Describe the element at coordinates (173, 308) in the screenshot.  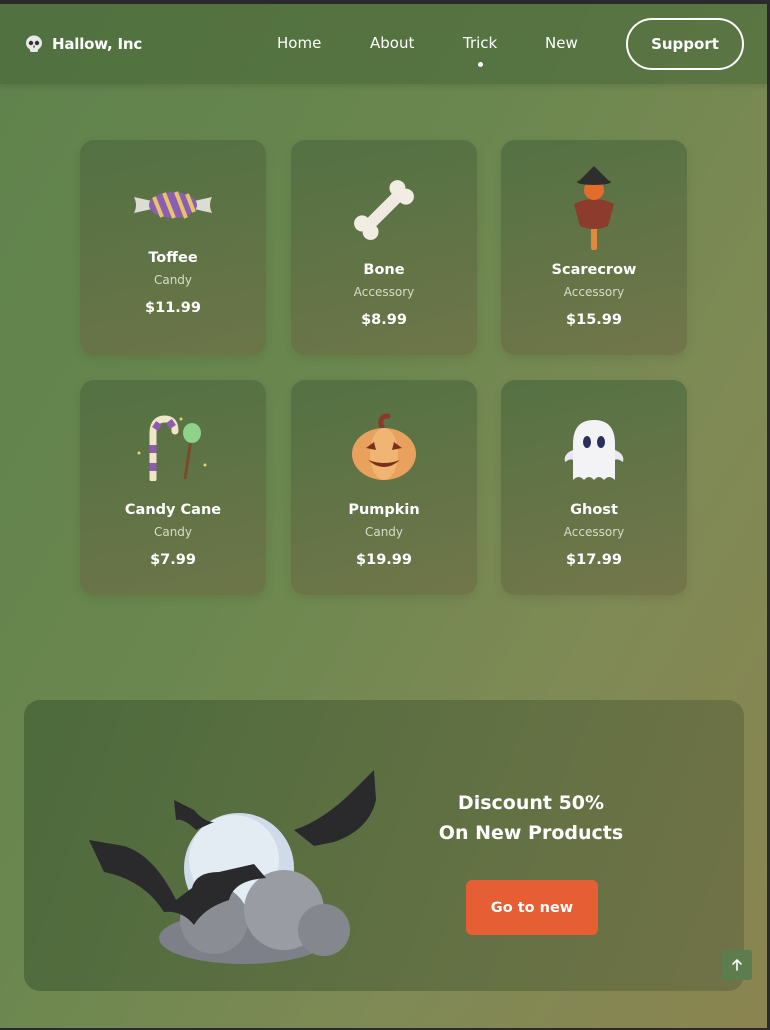
I see `product-price: $11.99` at that location.